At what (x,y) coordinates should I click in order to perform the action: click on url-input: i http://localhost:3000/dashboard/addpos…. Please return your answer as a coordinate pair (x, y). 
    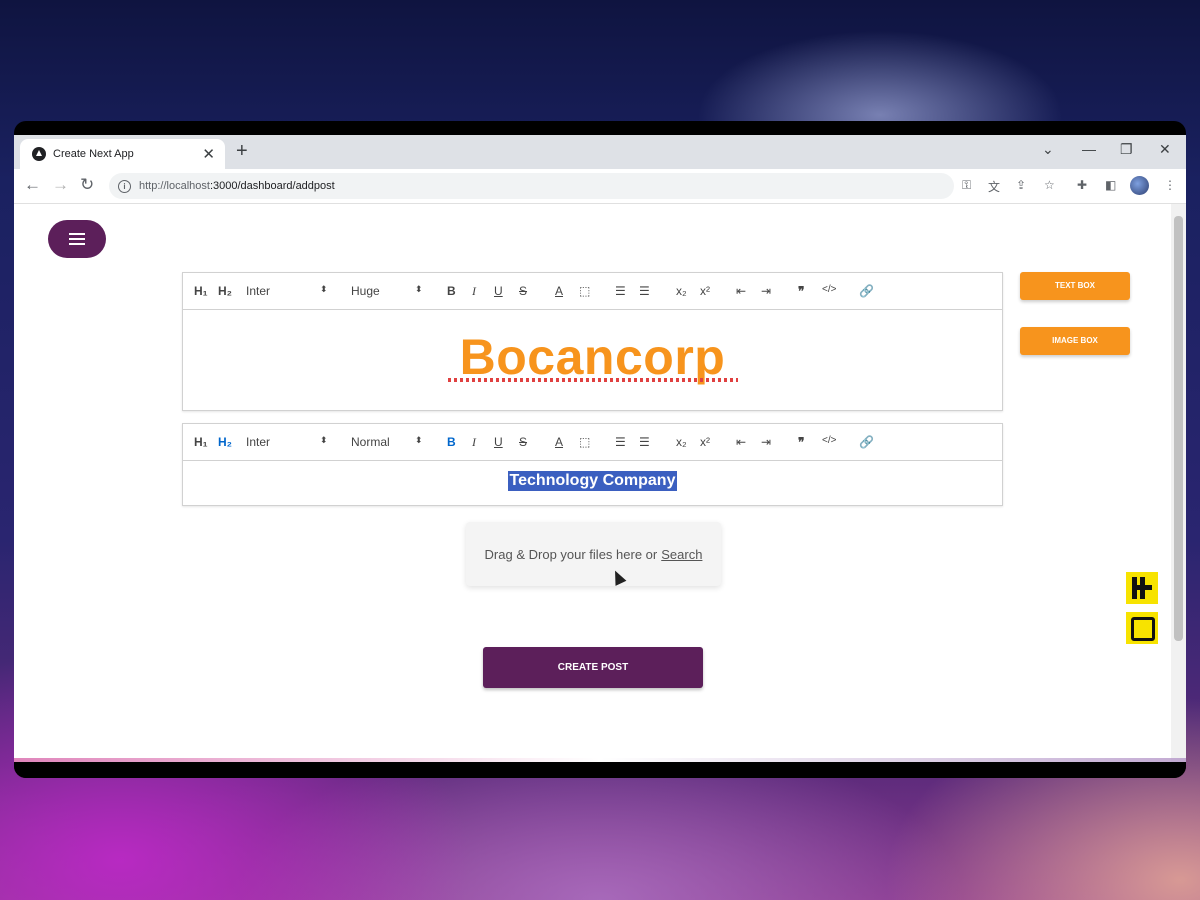
    Looking at the image, I should click on (531, 186).